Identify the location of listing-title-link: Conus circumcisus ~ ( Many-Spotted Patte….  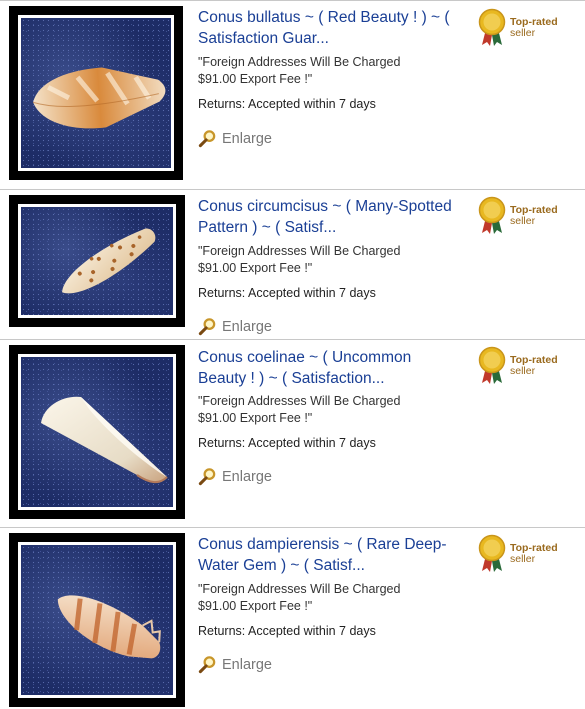
(330, 217).